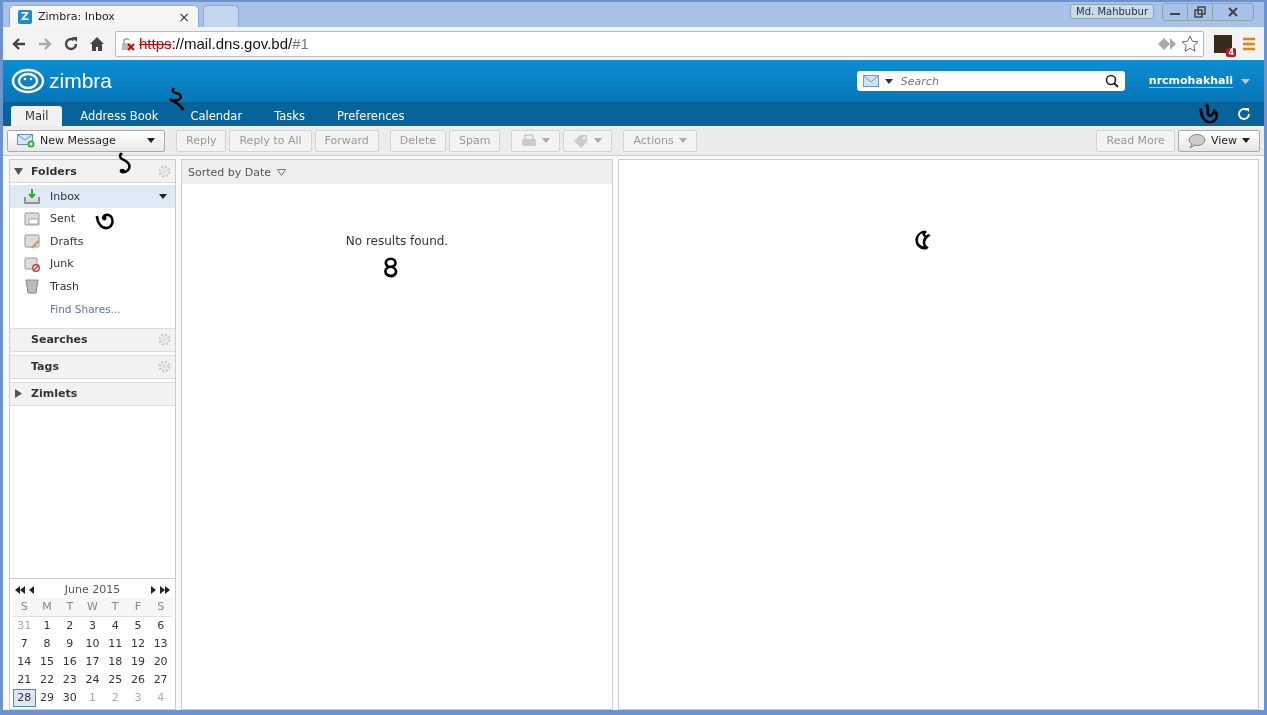 This screenshot has height=715, width=1267. What do you see at coordinates (160, 662) in the screenshot?
I see `calendar-day: 20` at bounding box center [160, 662].